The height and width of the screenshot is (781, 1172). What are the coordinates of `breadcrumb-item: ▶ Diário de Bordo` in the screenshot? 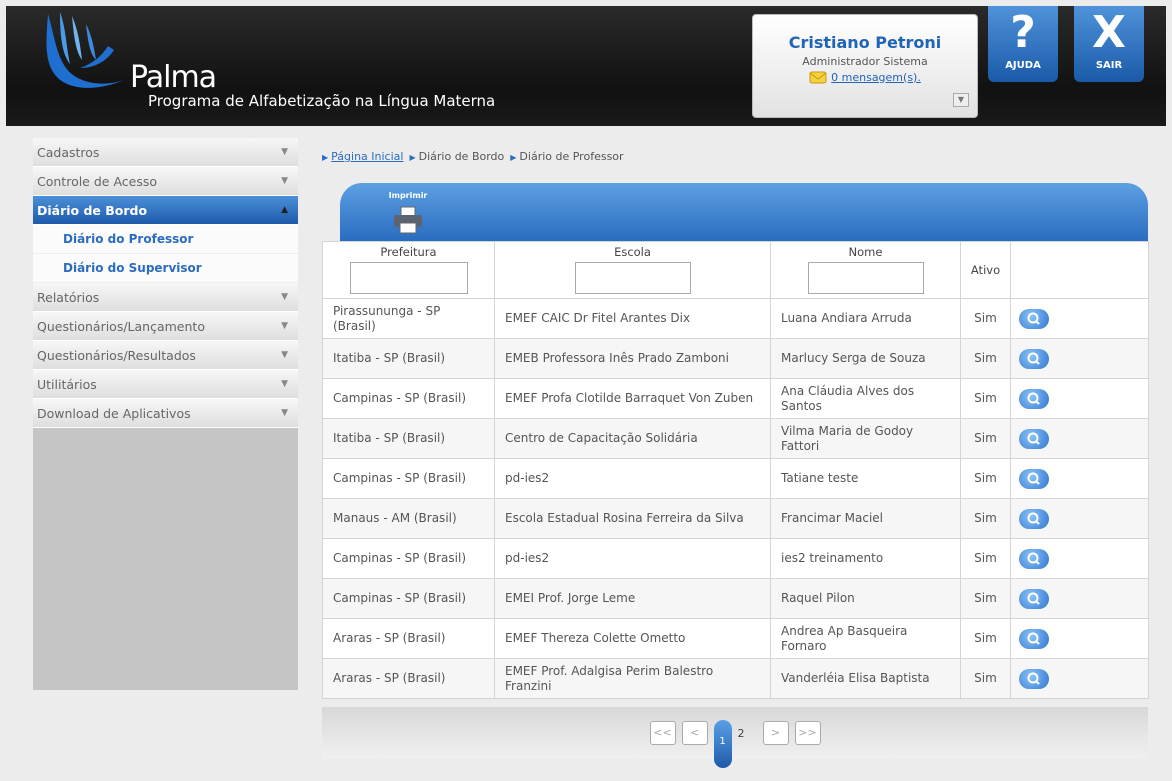 It's located at (456, 156).